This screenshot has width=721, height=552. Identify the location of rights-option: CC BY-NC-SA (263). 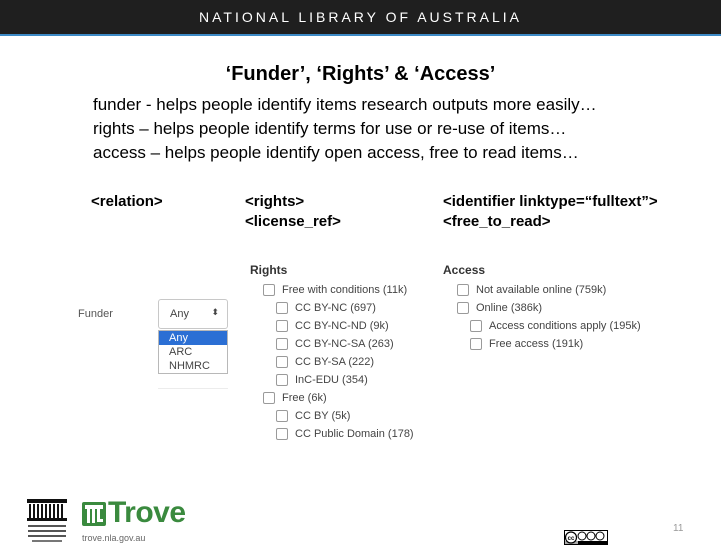
(345, 344).